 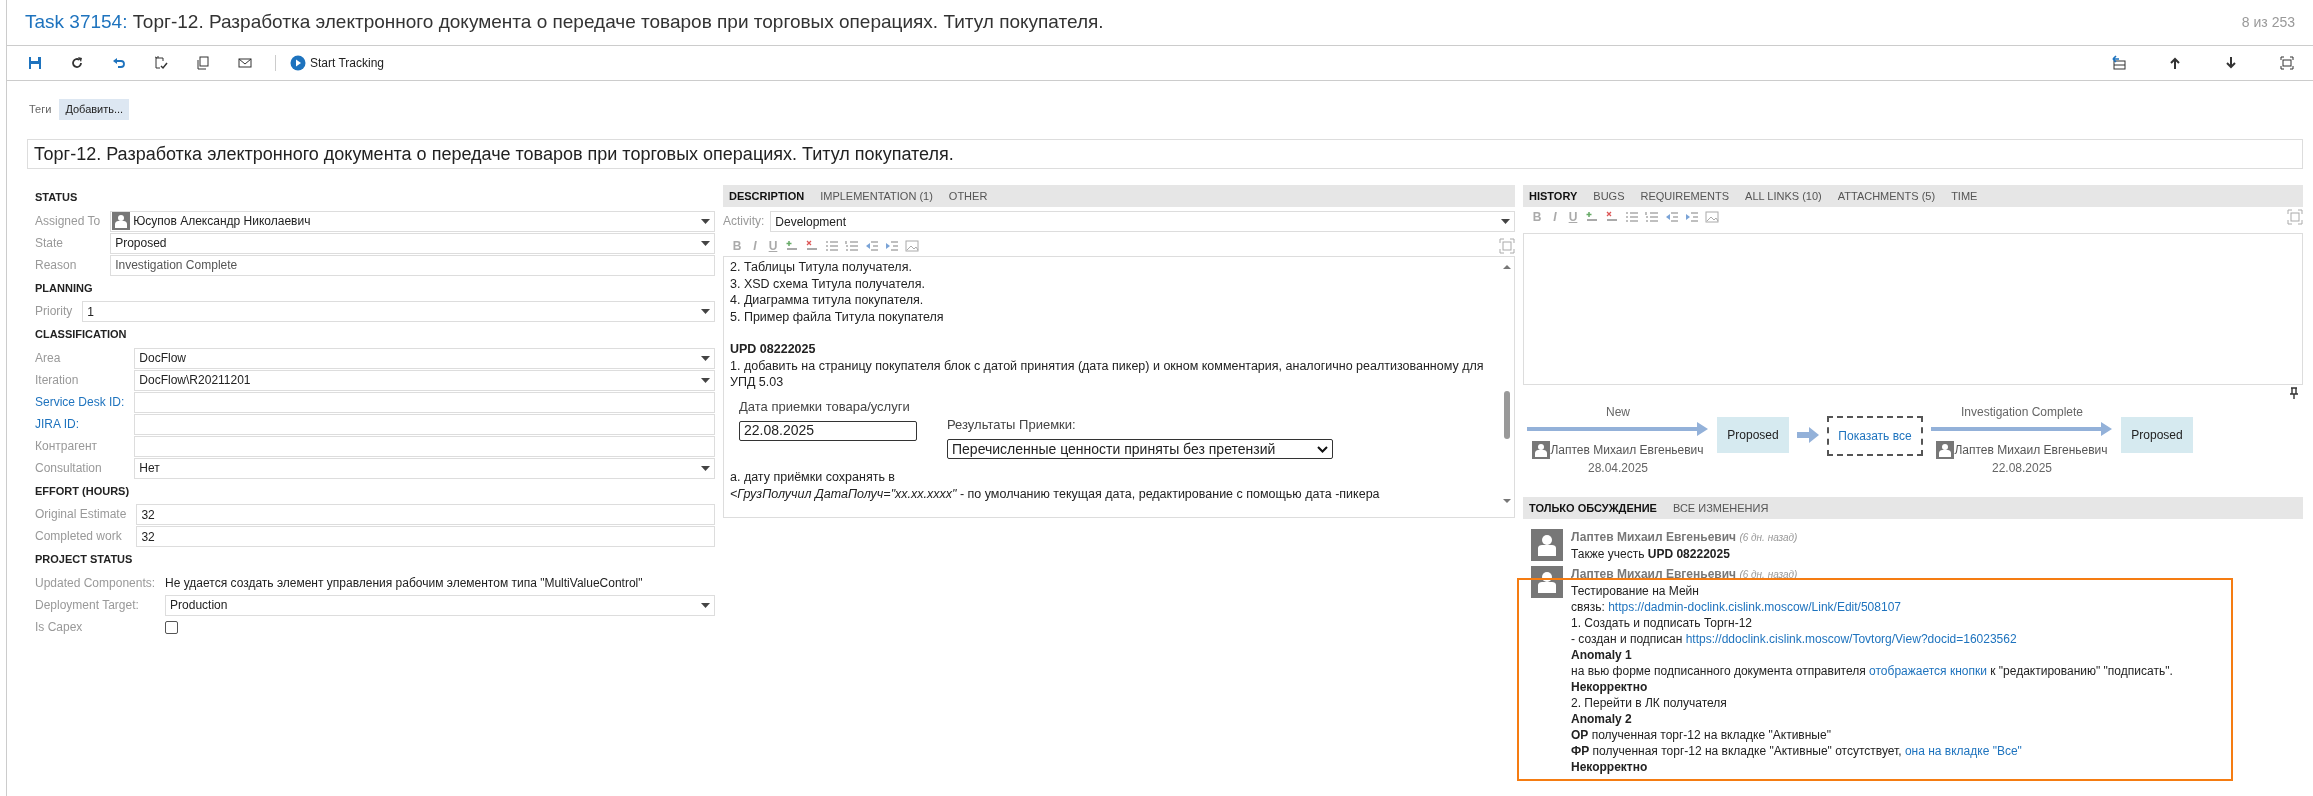 I want to click on chevron-icon, so click(x=1322, y=449).